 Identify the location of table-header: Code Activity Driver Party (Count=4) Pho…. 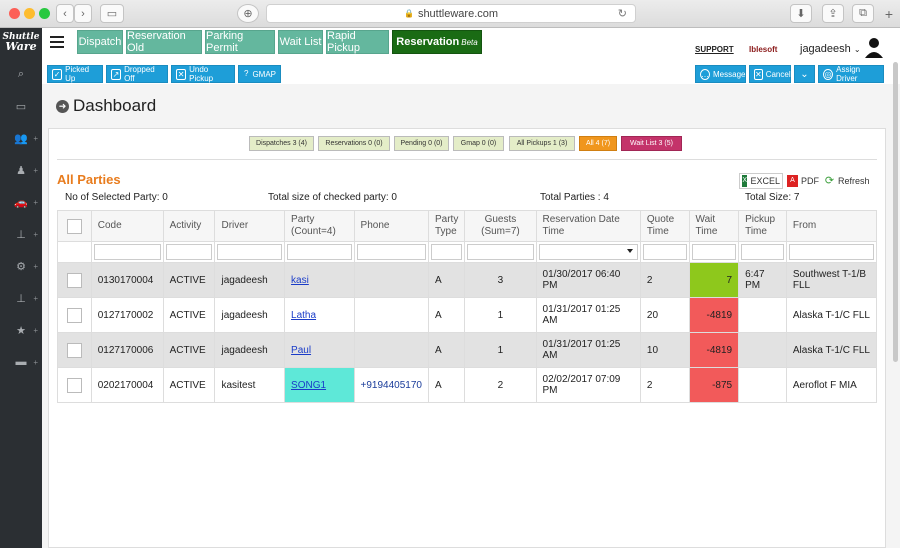
(467, 226).